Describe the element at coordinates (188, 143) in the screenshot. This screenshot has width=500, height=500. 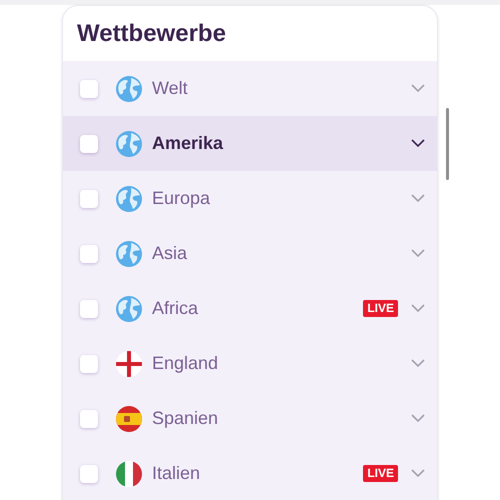
I see `competition-label: Amerika` at that location.